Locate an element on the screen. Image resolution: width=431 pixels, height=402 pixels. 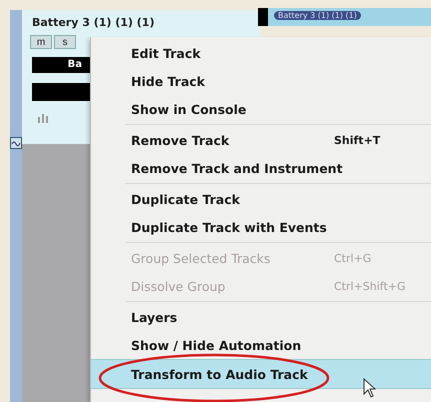
track-title: Battery 3 (1) (1) (1) is located at coordinates (93, 23).